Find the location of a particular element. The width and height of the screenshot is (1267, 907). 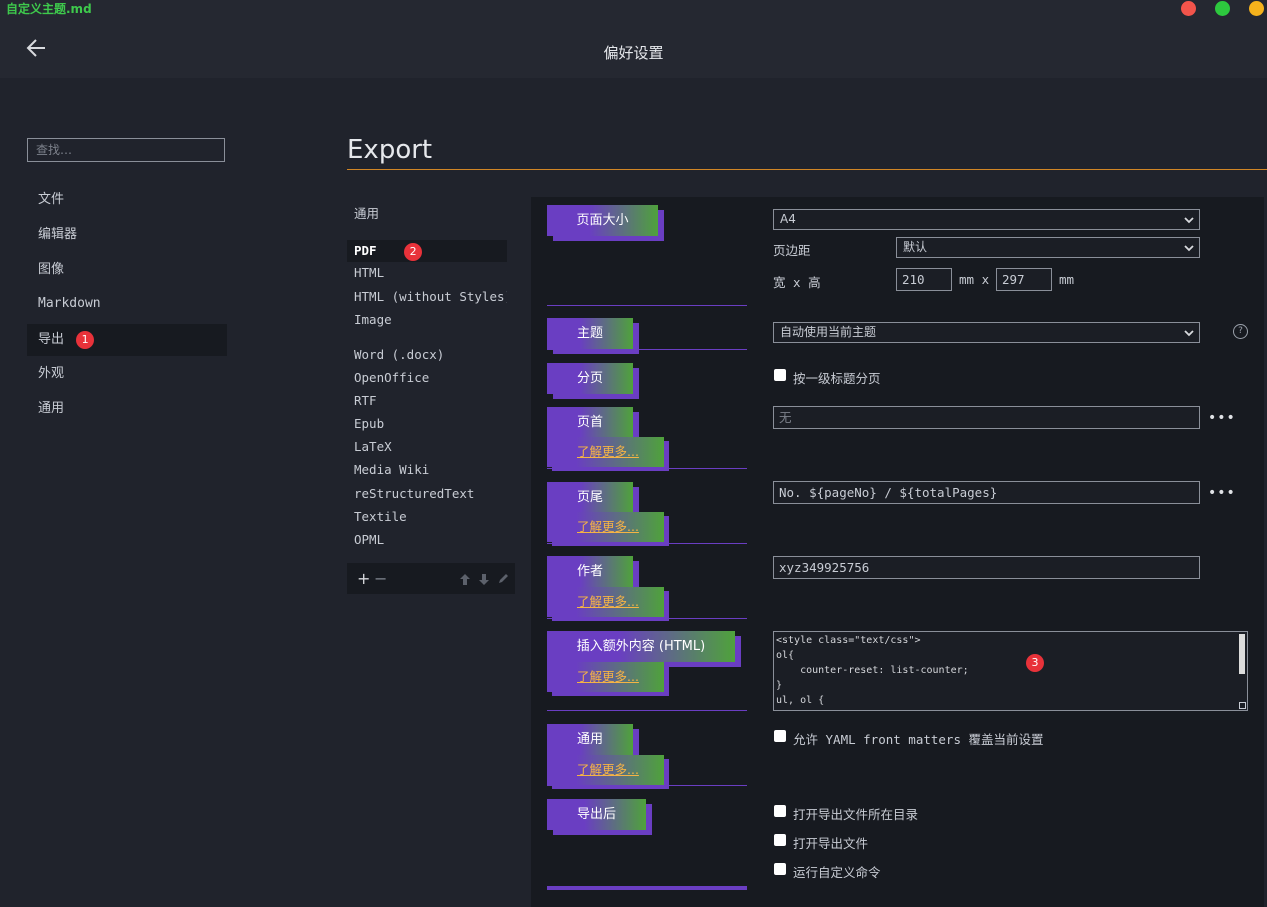

annotation-badge: 2 is located at coordinates (413, 251).